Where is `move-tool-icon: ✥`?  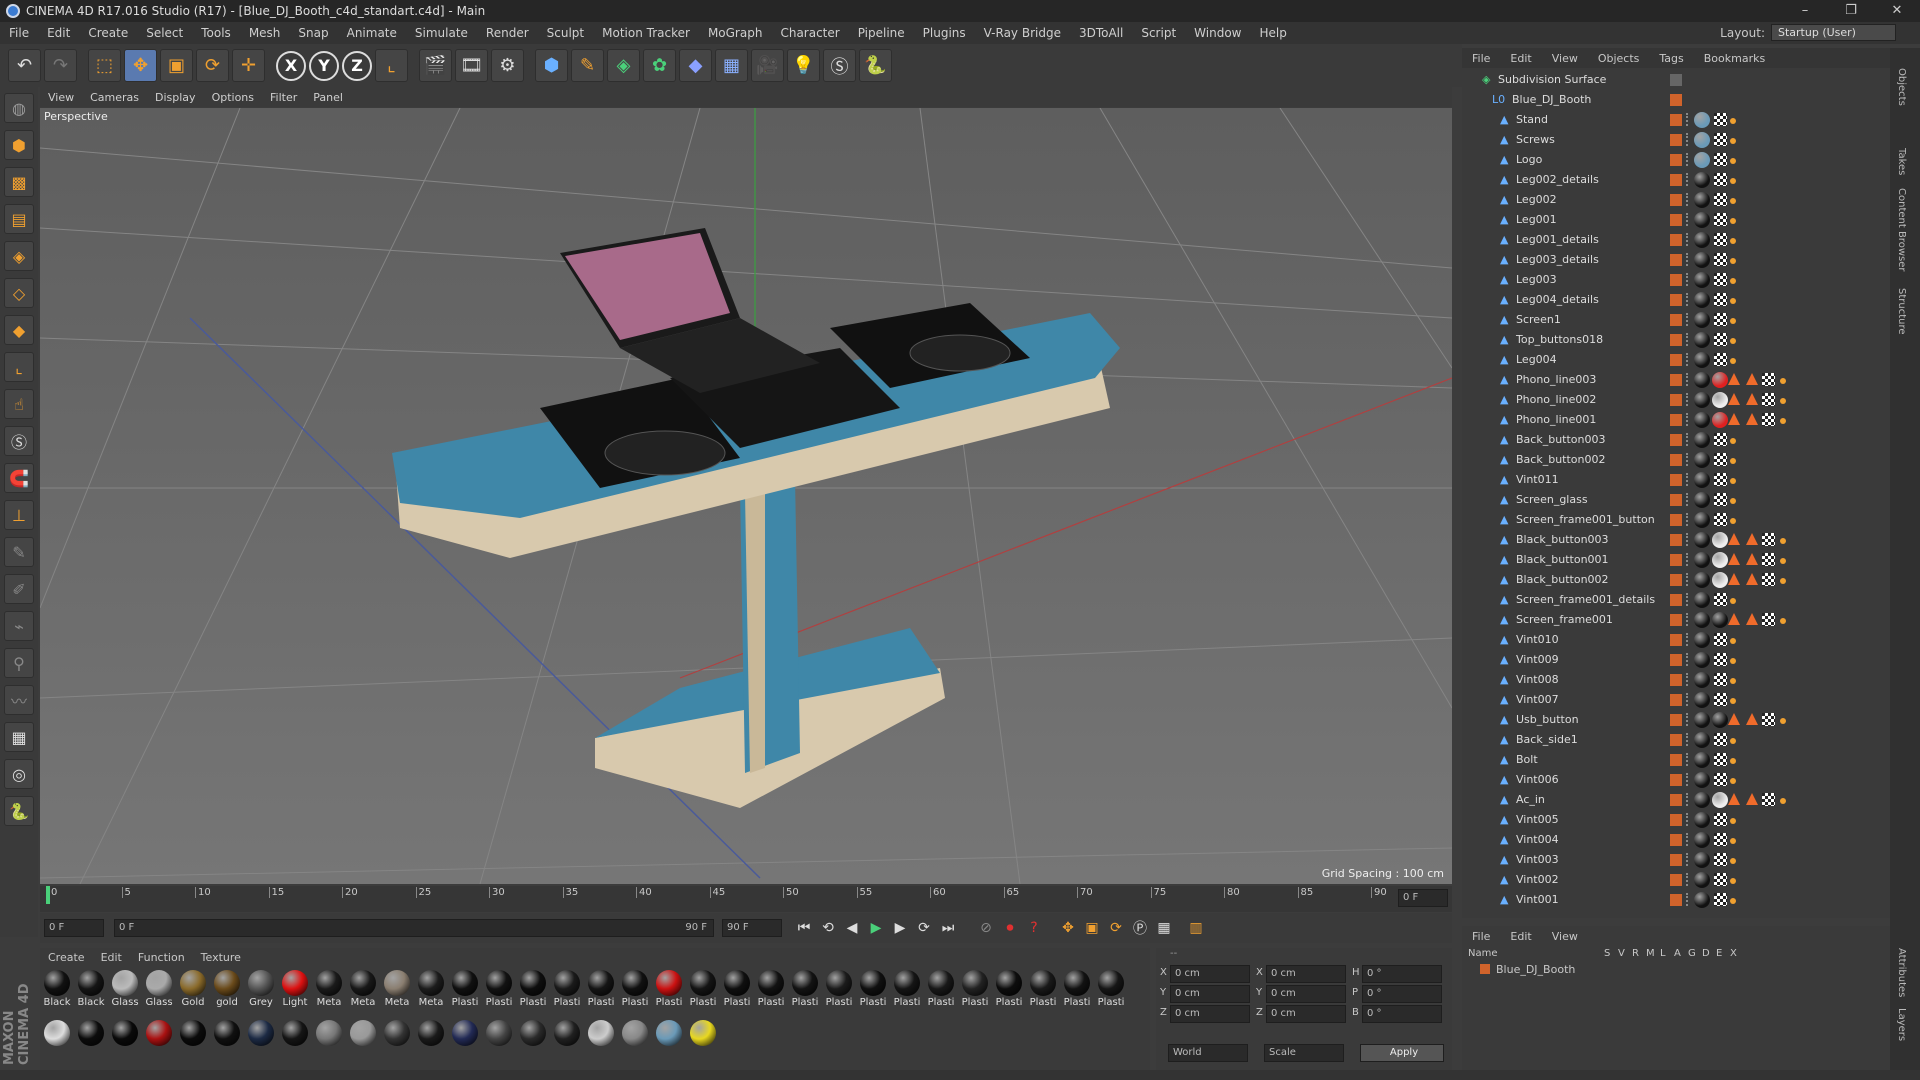
move-tool-icon: ✥ is located at coordinates (140, 65).